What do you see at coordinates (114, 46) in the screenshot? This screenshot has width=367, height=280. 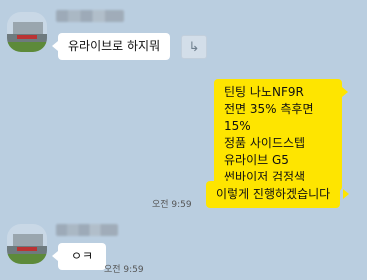 I see `incoming-message-bubble: 유라이브로 하지뭐` at bounding box center [114, 46].